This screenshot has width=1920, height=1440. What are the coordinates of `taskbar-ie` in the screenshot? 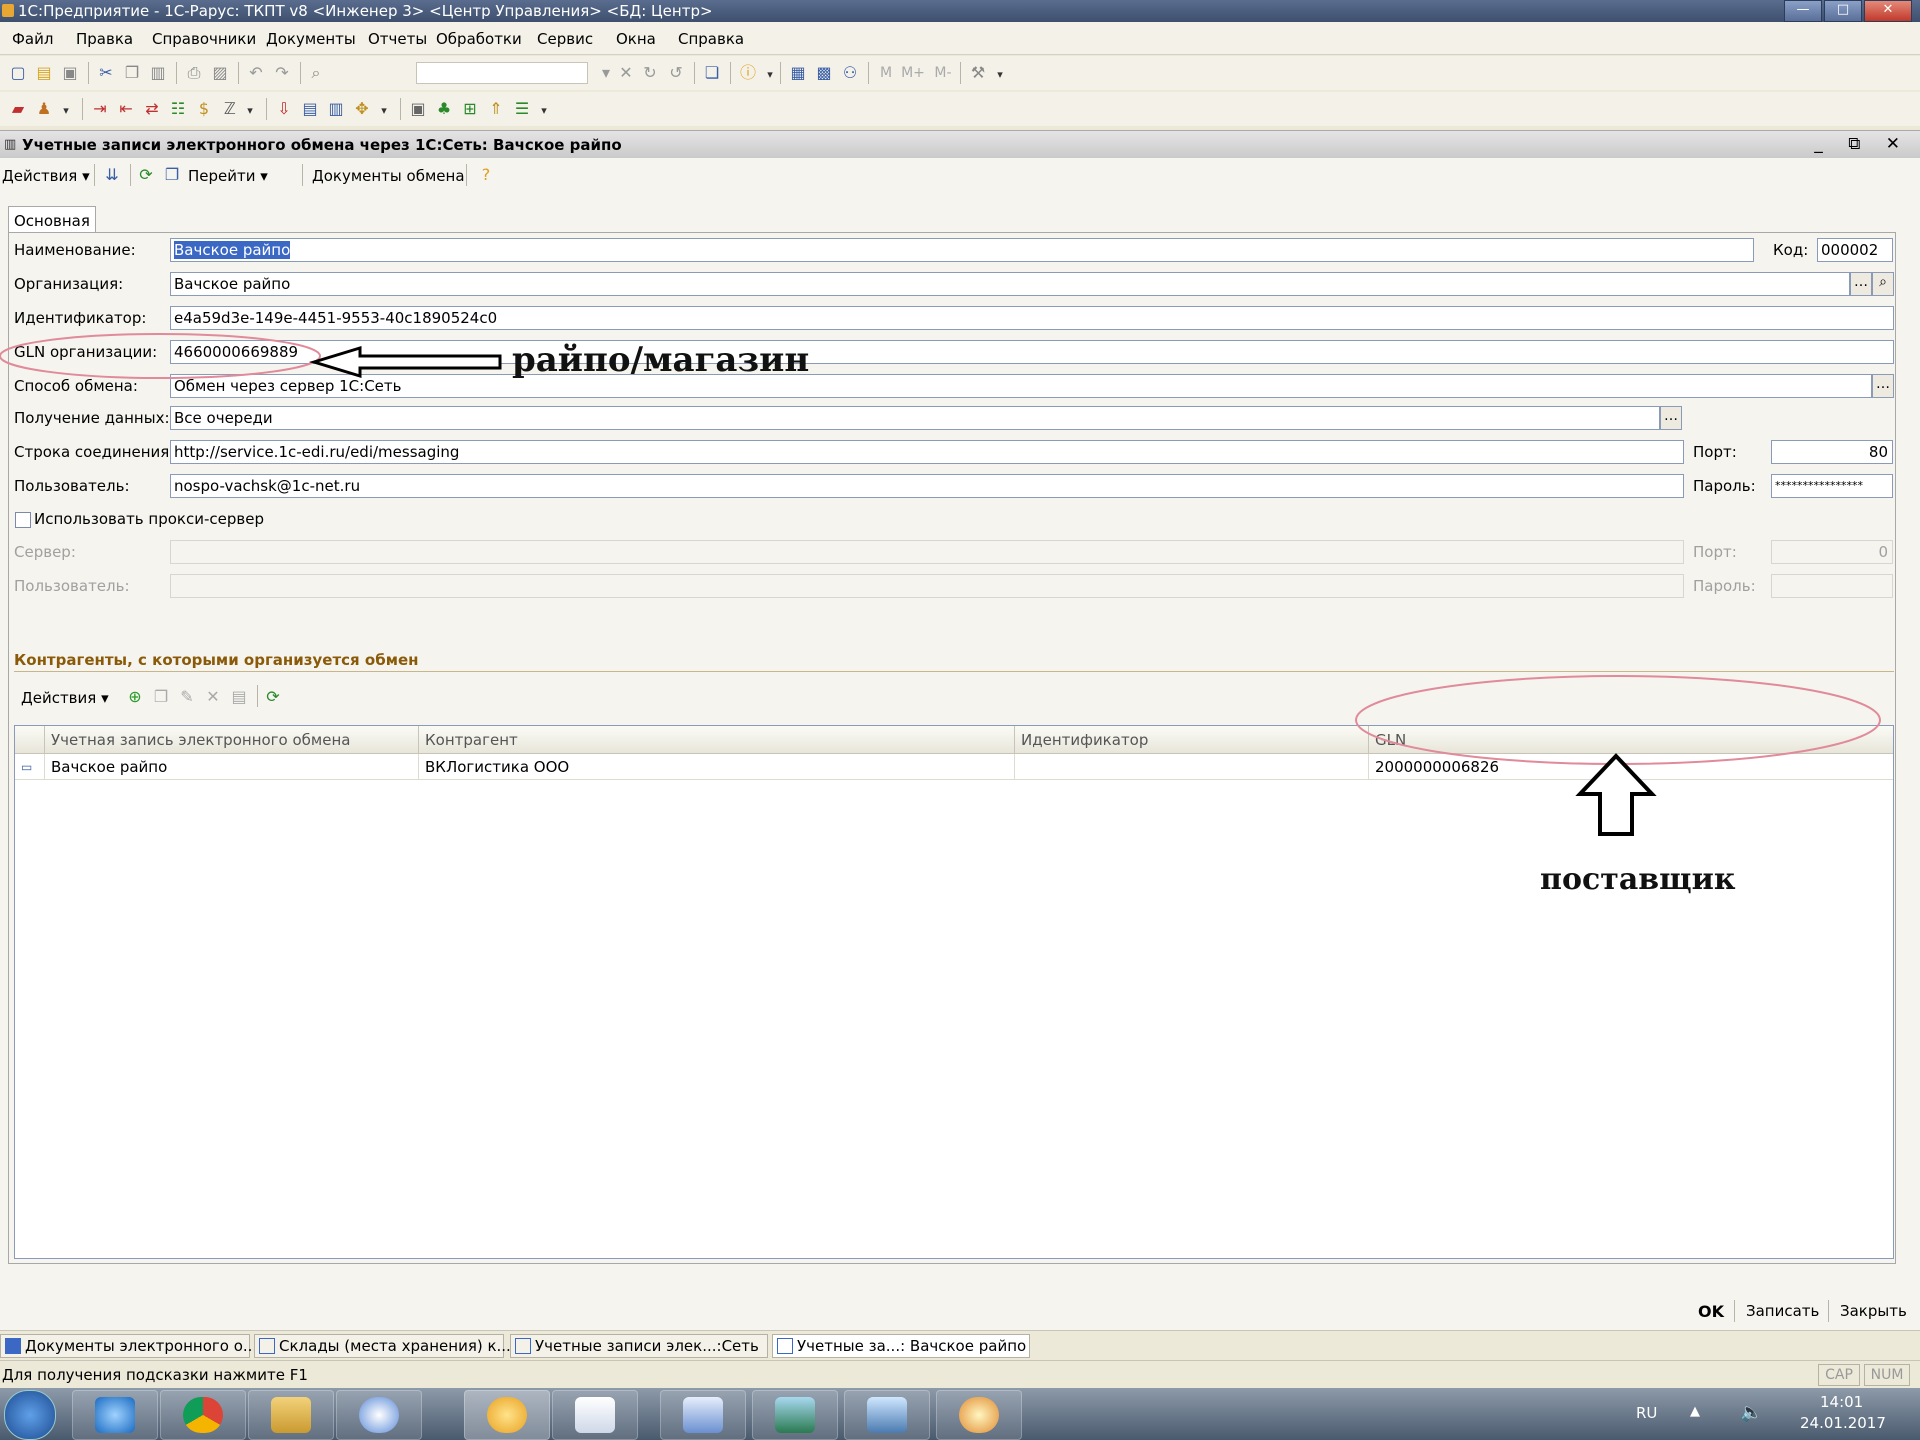 It's located at (115, 1415).